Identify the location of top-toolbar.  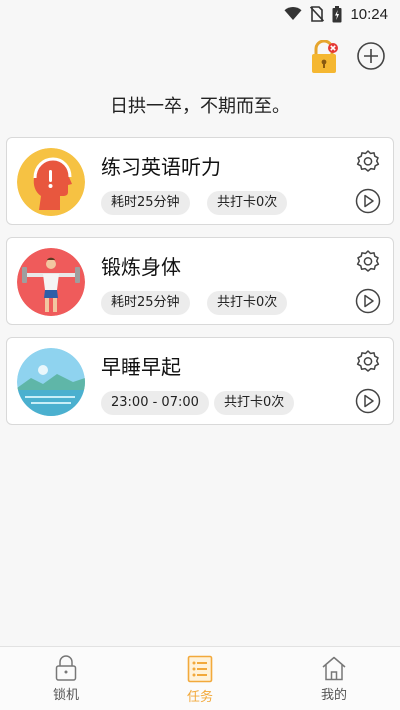
(200, 56).